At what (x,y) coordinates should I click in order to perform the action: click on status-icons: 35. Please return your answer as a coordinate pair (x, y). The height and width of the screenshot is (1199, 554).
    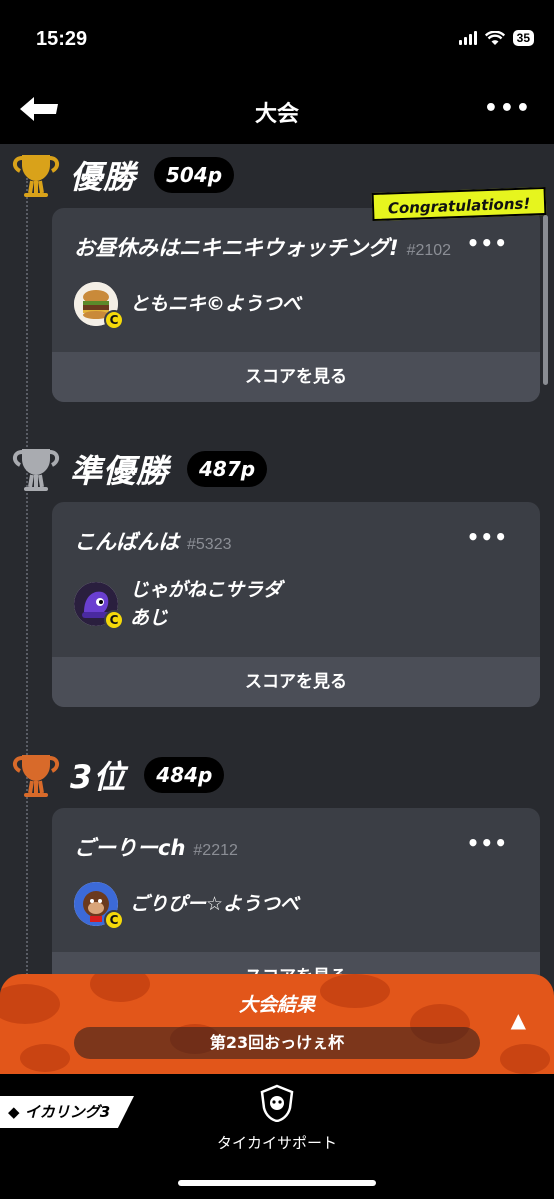
    Looking at the image, I should click on (496, 38).